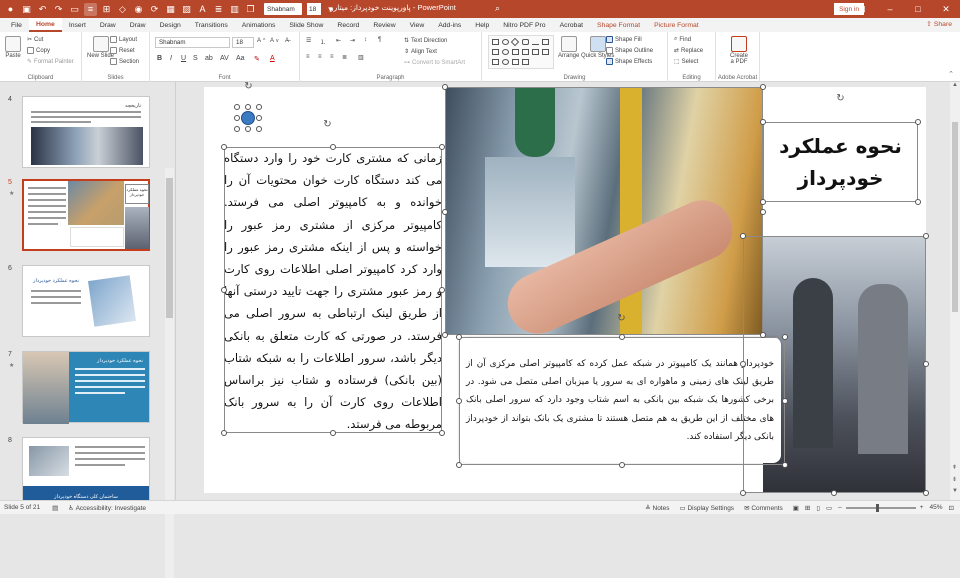  Describe the element at coordinates (124, 61) in the screenshot. I see `section-button: Section` at that location.